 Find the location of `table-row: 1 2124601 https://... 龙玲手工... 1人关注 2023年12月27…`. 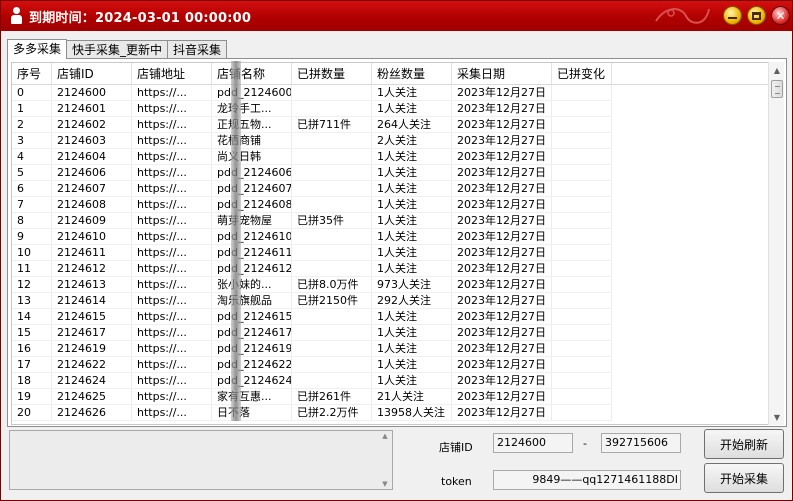

table-row: 1 2124601 https://... 龙玲手工... 1人关注 2023年12月27… is located at coordinates (391, 109).